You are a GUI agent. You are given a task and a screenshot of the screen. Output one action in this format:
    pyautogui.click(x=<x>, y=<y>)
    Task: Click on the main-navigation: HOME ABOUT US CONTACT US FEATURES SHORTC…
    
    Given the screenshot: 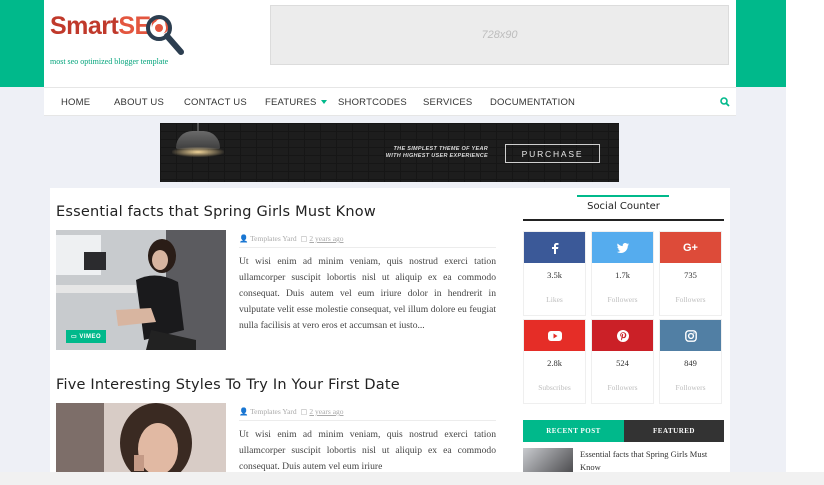 What is the action you would take?
    pyautogui.click(x=390, y=101)
    